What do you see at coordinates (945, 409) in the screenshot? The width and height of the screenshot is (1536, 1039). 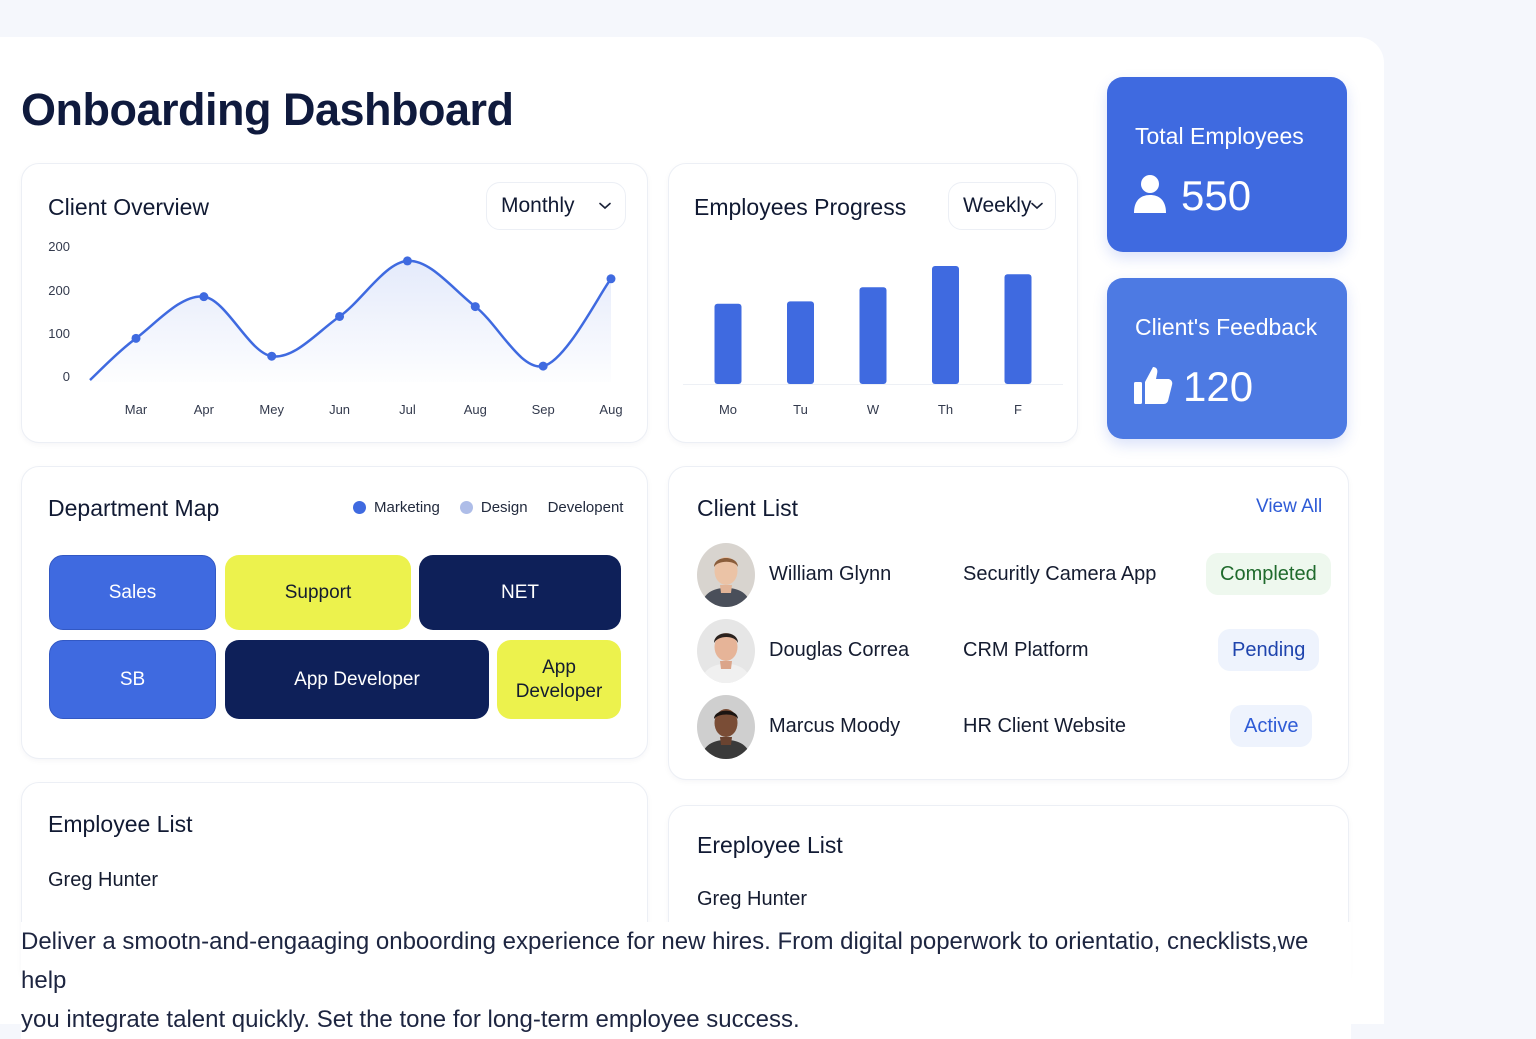 I see `x-tick-label: Th` at bounding box center [945, 409].